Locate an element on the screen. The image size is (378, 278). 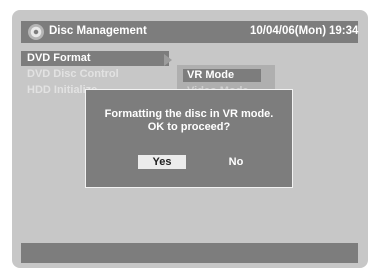
time-display: 19:34 is located at coordinates (344, 31).